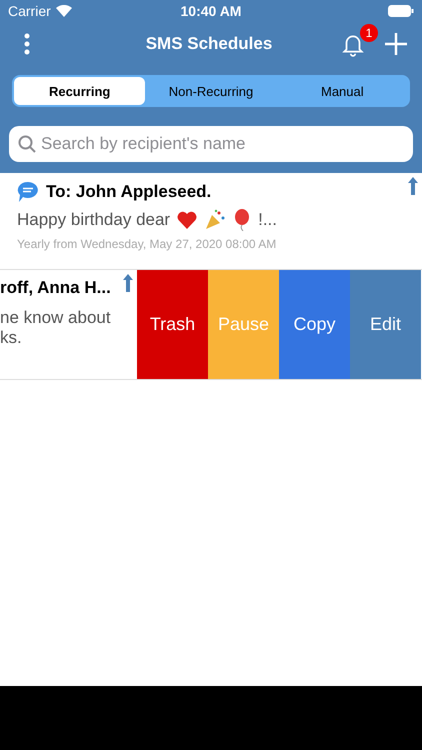  What do you see at coordinates (56, 328) in the screenshot?
I see `message-preview: ne know about ks.` at bounding box center [56, 328].